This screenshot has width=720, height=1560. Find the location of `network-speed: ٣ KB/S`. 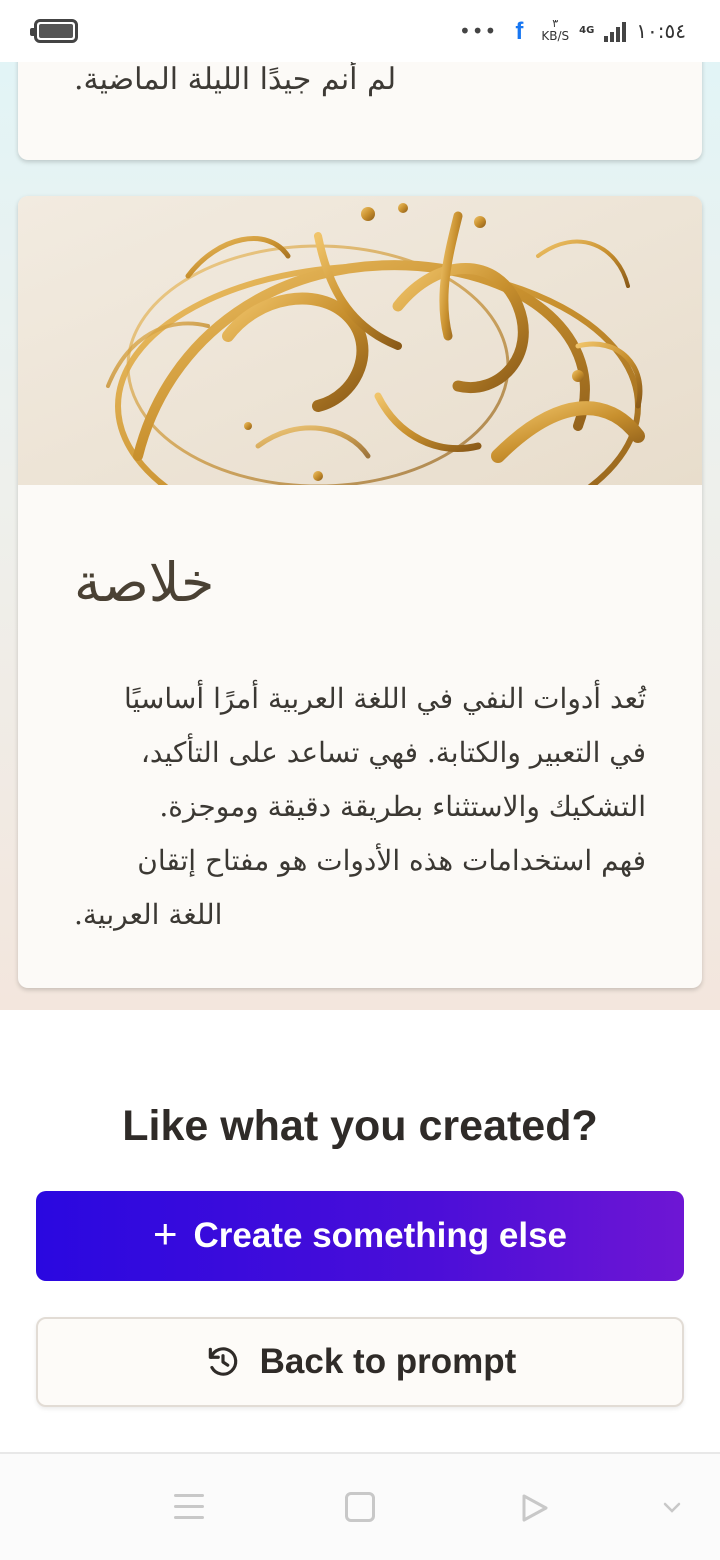

network-speed: ٣ KB/S is located at coordinates (555, 30).